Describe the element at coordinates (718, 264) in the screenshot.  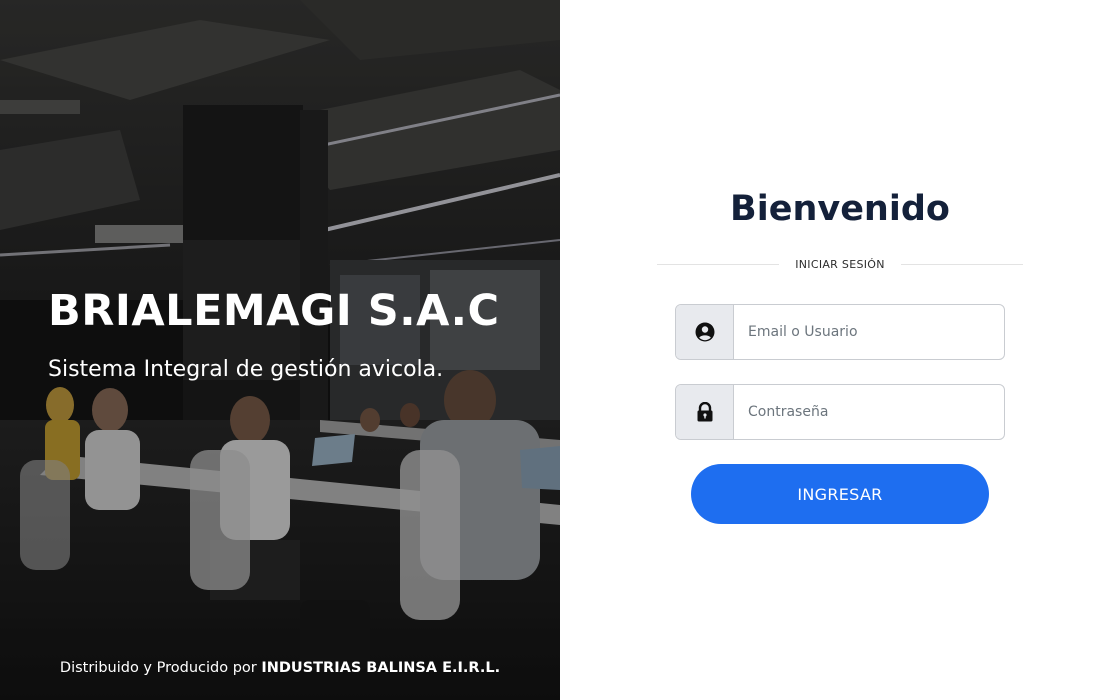
I see `divider-line-left` at that location.